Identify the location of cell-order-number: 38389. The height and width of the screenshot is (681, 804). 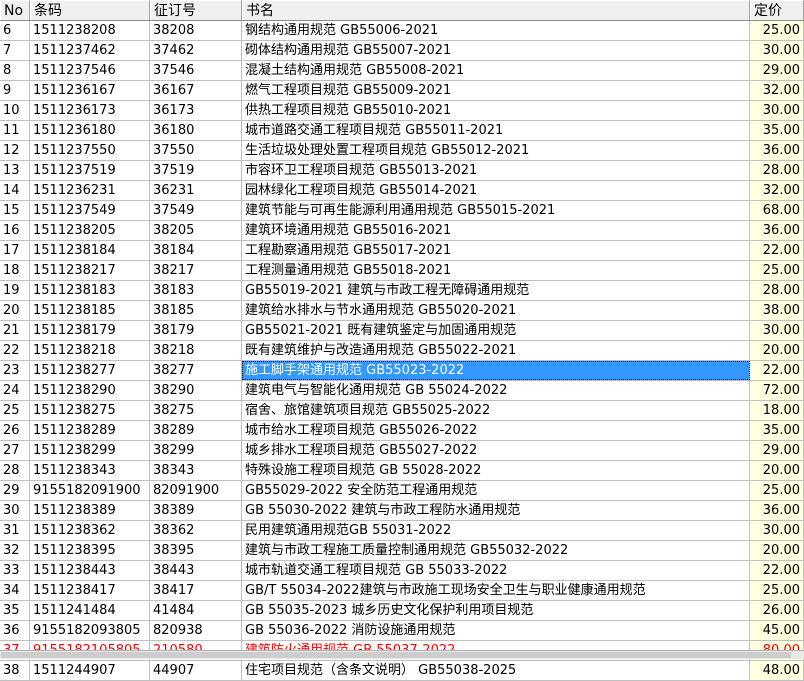
(196, 510).